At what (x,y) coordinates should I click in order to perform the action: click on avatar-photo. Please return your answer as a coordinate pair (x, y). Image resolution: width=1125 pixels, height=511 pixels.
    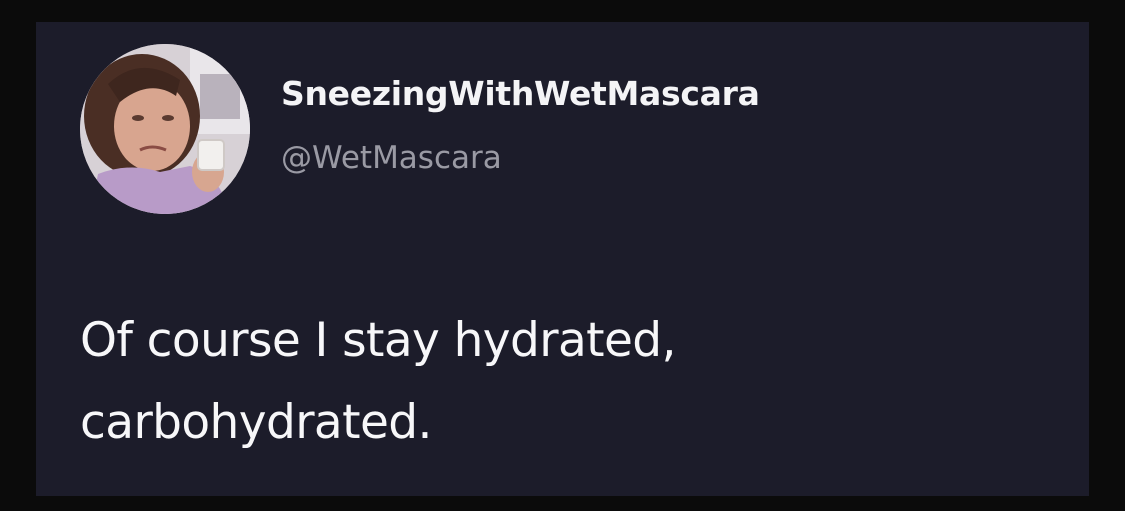
    Looking at the image, I should click on (165, 129).